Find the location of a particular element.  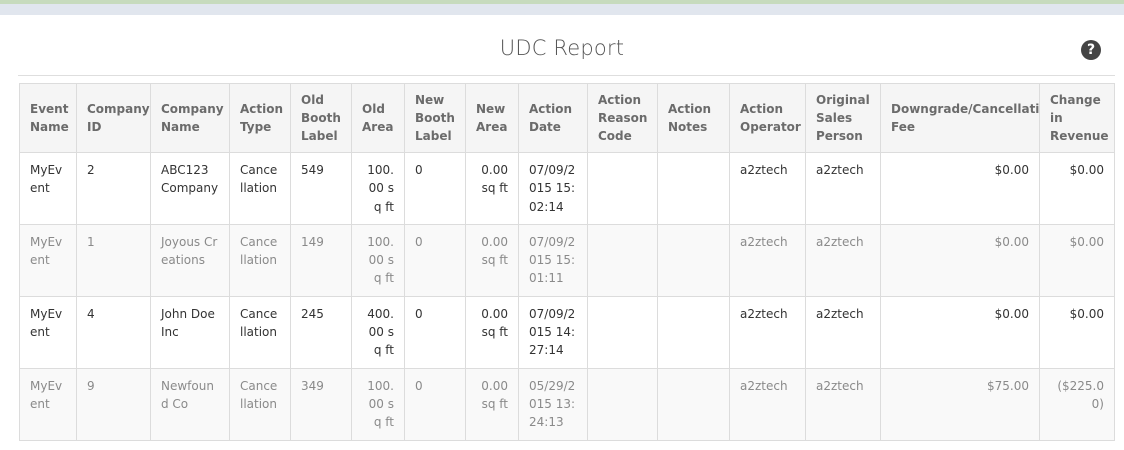

col-action-date: Action Date is located at coordinates (553, 118).